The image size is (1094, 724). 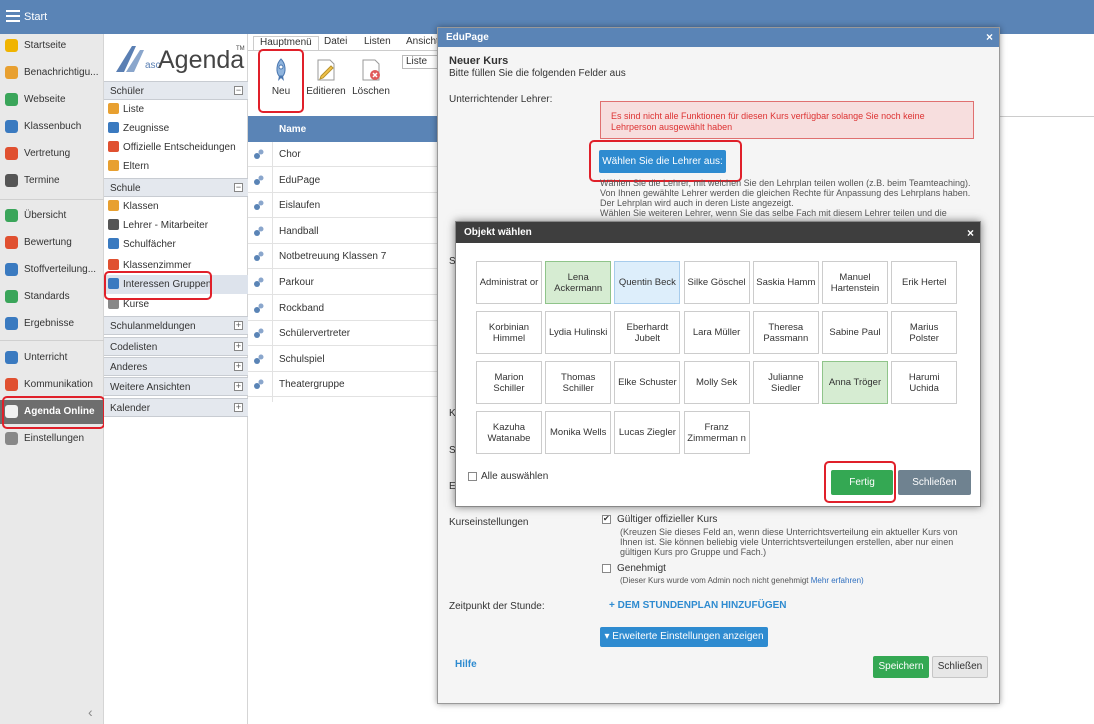 I want to click on tree-section-header: Schulanmeldungen +, so click(x=176, y=325).